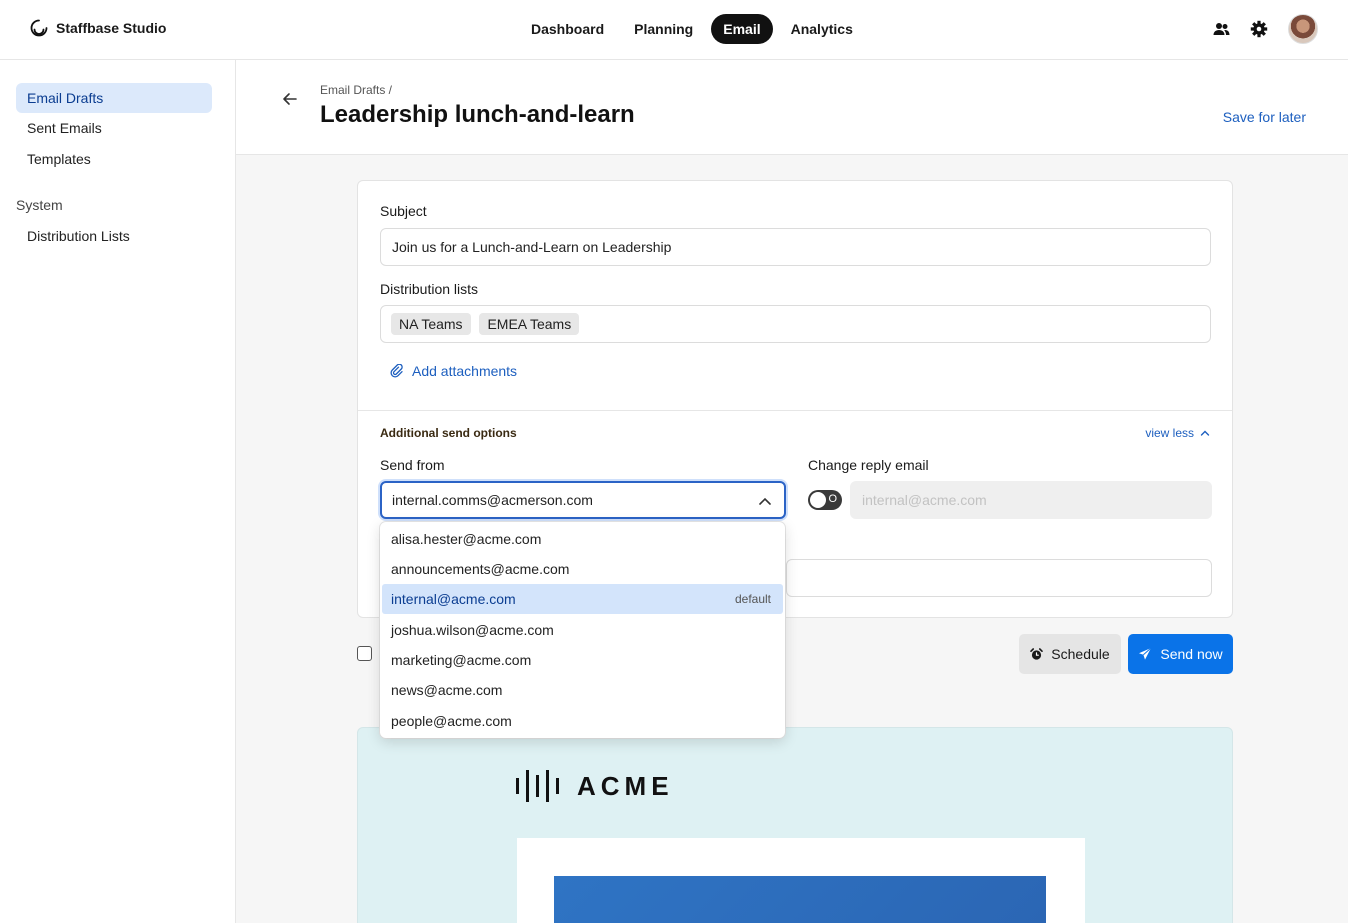  Describe the element at coordinates (582, 690) in the screenshot. I see `dropdown-option: news@acme.com` at that location.